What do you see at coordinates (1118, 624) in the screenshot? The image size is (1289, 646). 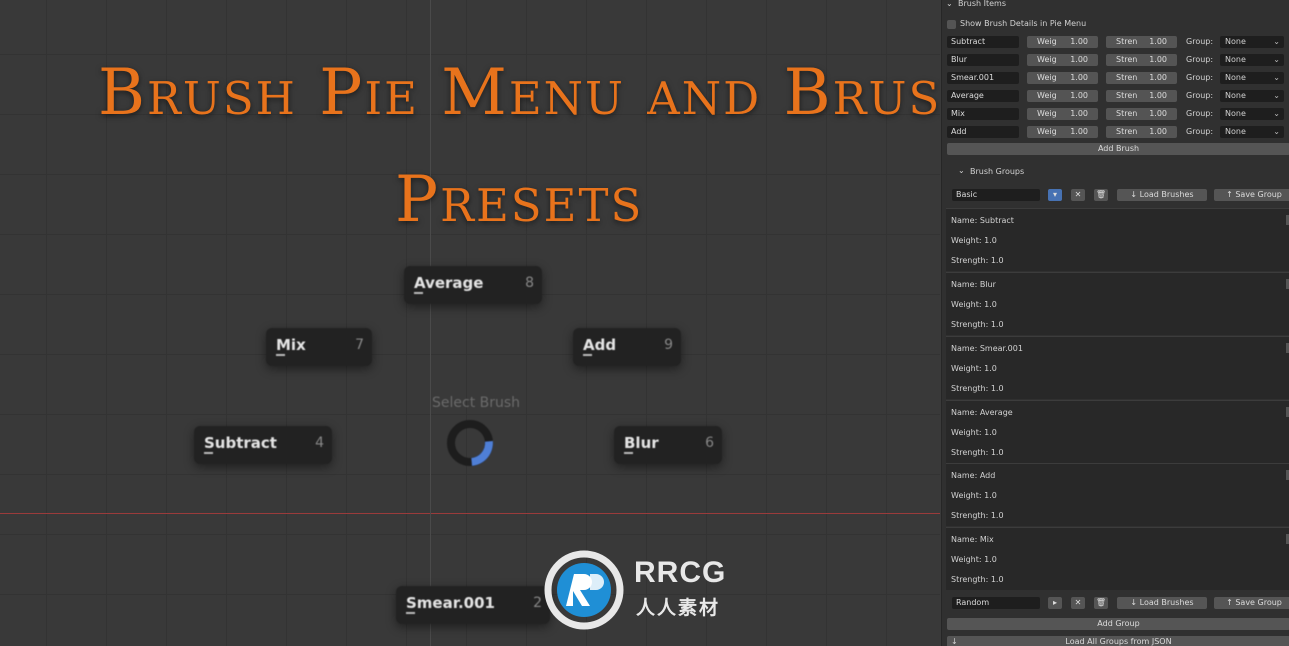 I see `add-group-button: Add Group` at bounding box center [1118, 624].